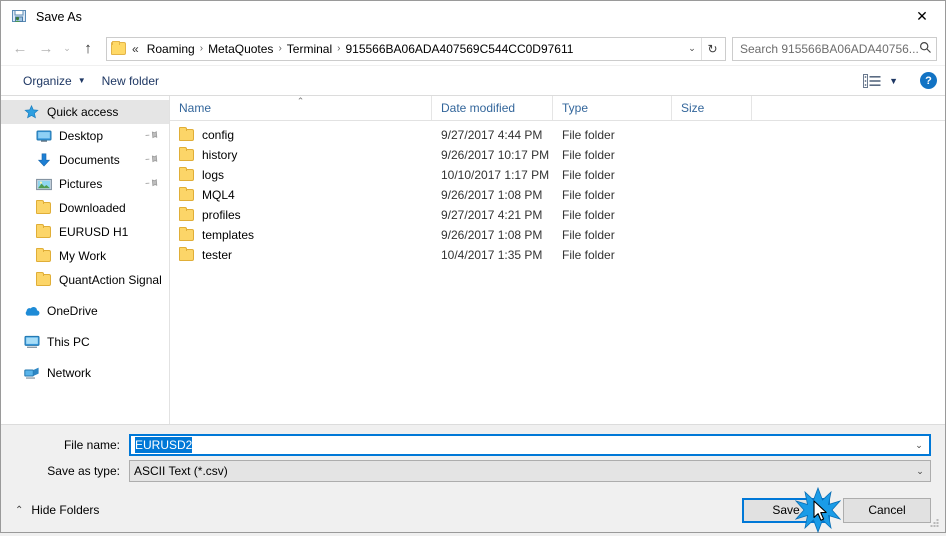 The width and height of the screenshot is (946, 536). What do you see at coordinates (928, 80) in the screenshot?
I see `help-button: ?` at bounding box center [928, 80].